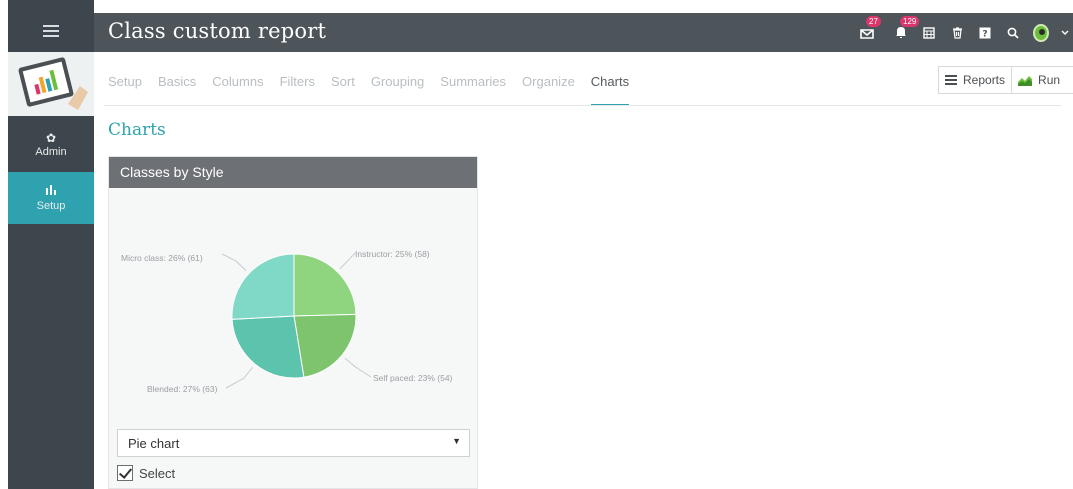  I want to click on menu-icon, so click(51, 31).